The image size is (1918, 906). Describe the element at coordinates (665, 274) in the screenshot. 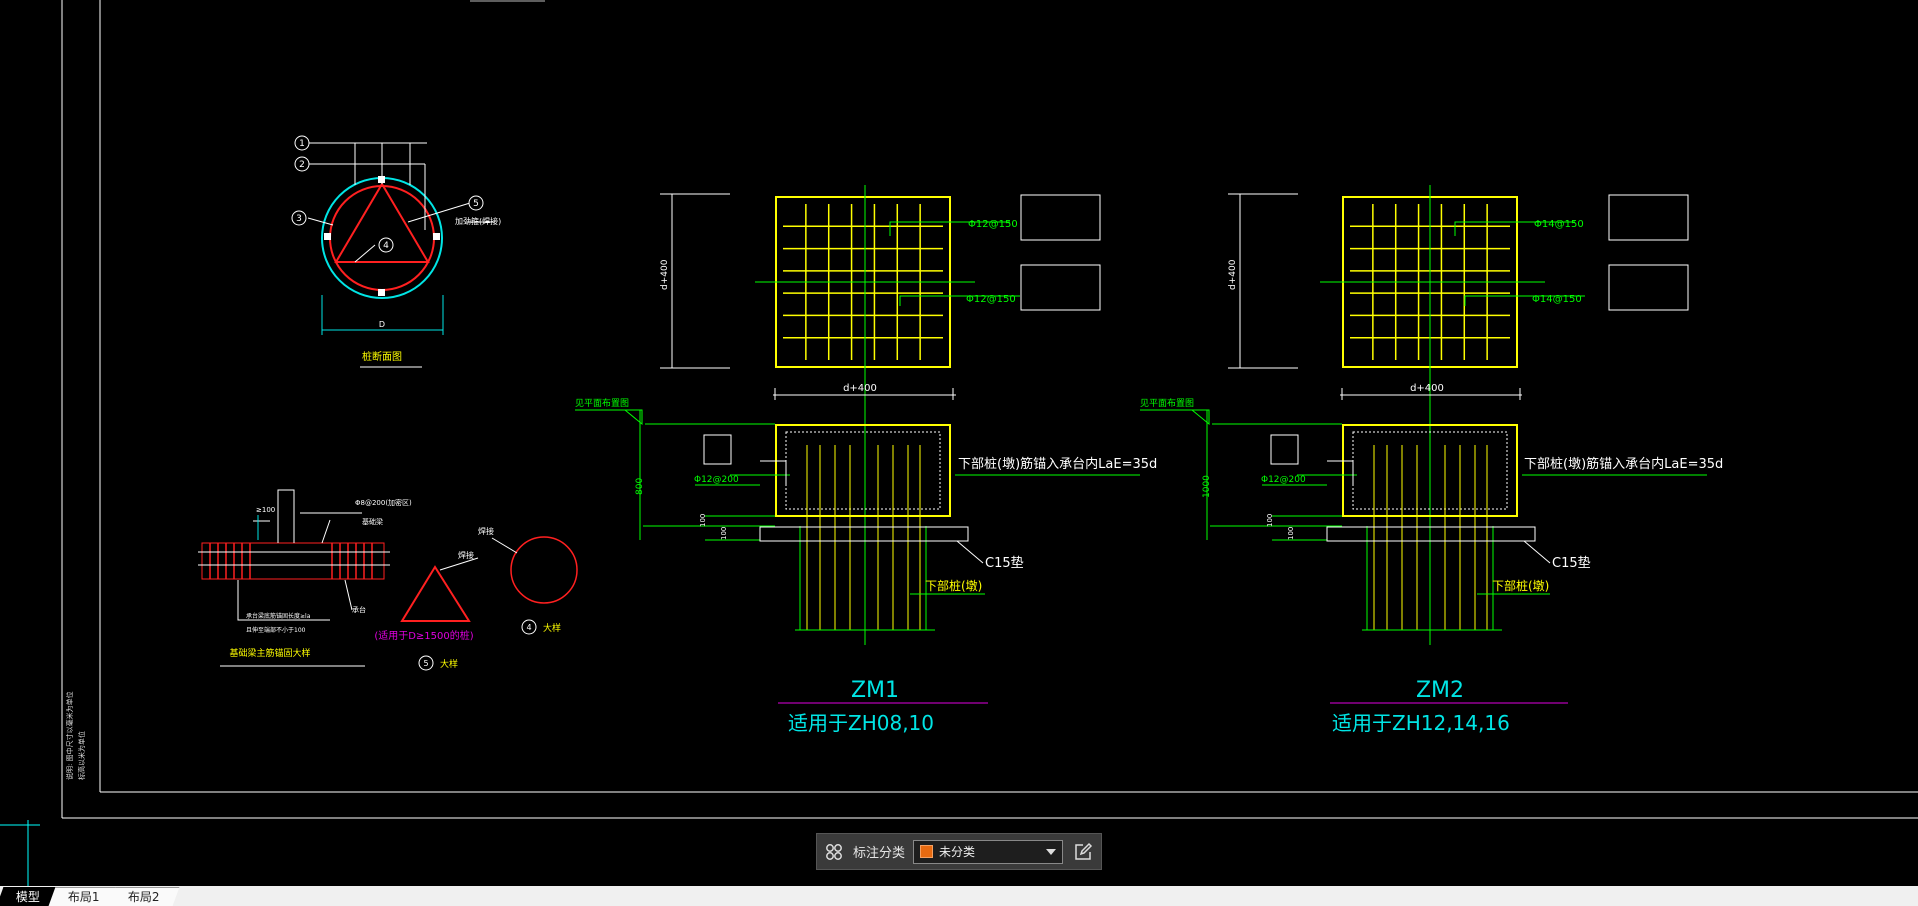

I see `zm1-vdim: d+400` at that location.